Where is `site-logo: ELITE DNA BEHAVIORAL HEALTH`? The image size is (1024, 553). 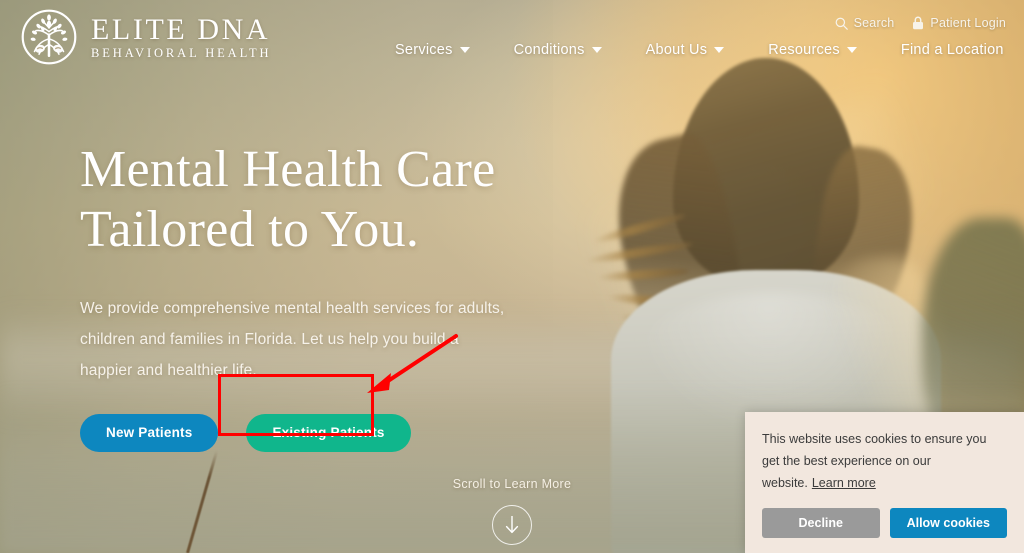 site-logo: ELITE DNA BEHAVIORAL HEALTH is located at coordinates (145, 37).